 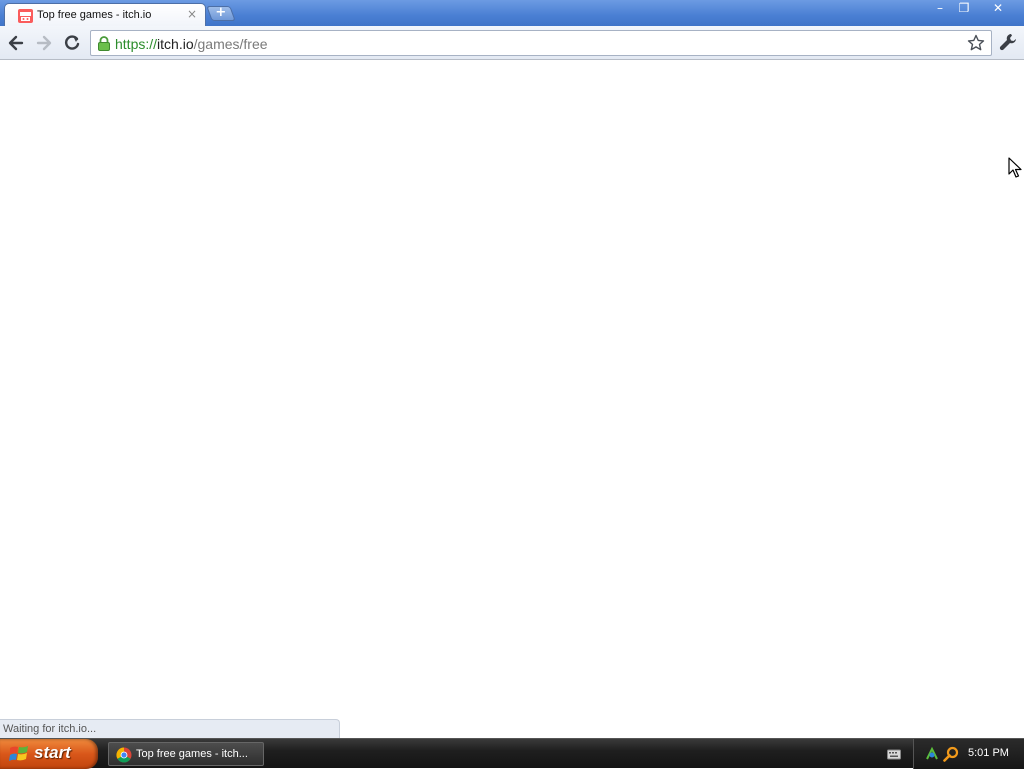 I want to click on url-text: https://itch.io/games/free, so click(x=191, y=44).